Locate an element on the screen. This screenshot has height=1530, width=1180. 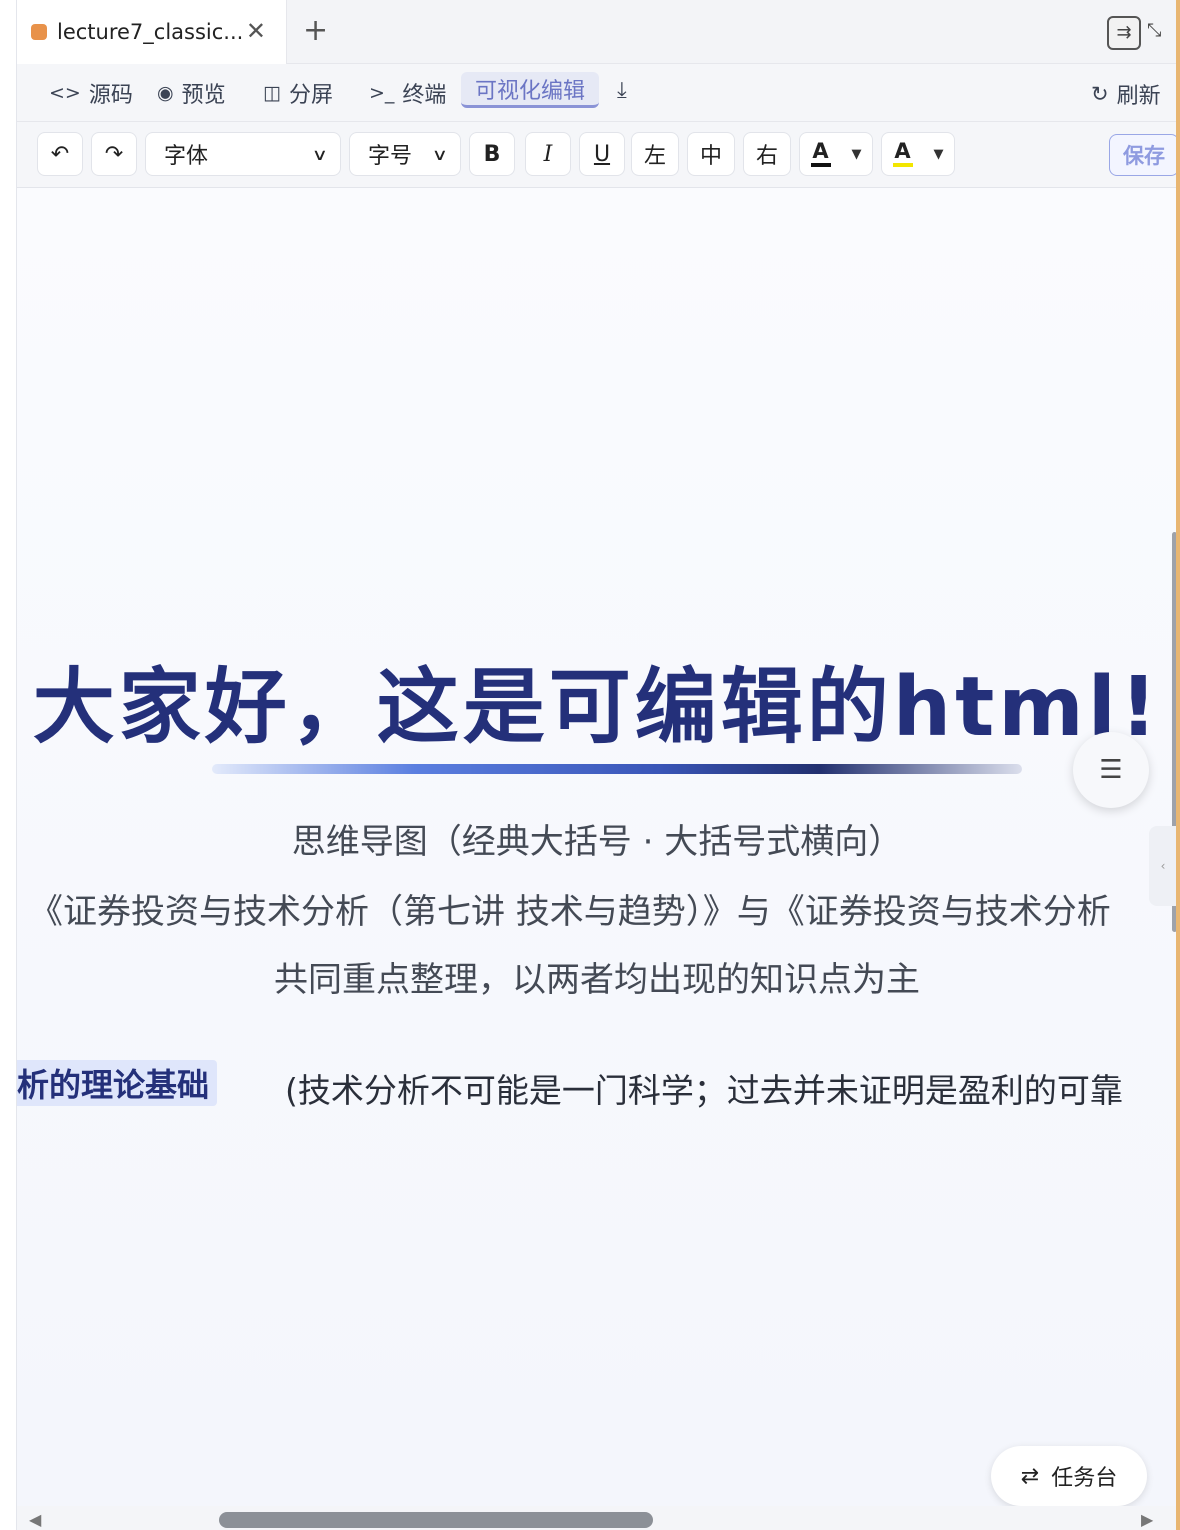
size-select-value: 字号 is located at coordinates (390, 156).